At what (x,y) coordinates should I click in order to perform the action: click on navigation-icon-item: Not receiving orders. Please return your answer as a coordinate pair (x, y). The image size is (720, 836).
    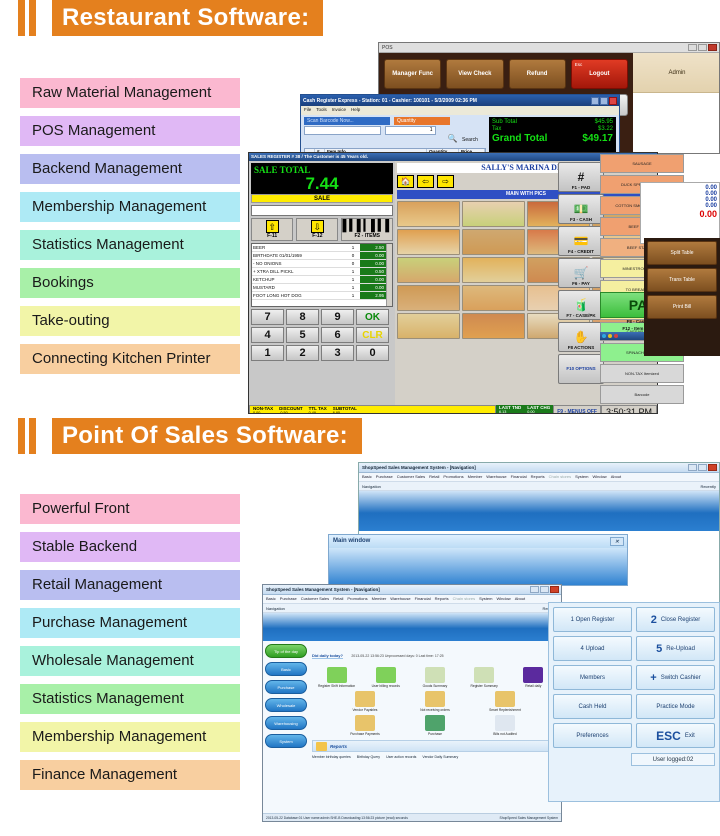
    Looking at the image, I should click on (435, 701).